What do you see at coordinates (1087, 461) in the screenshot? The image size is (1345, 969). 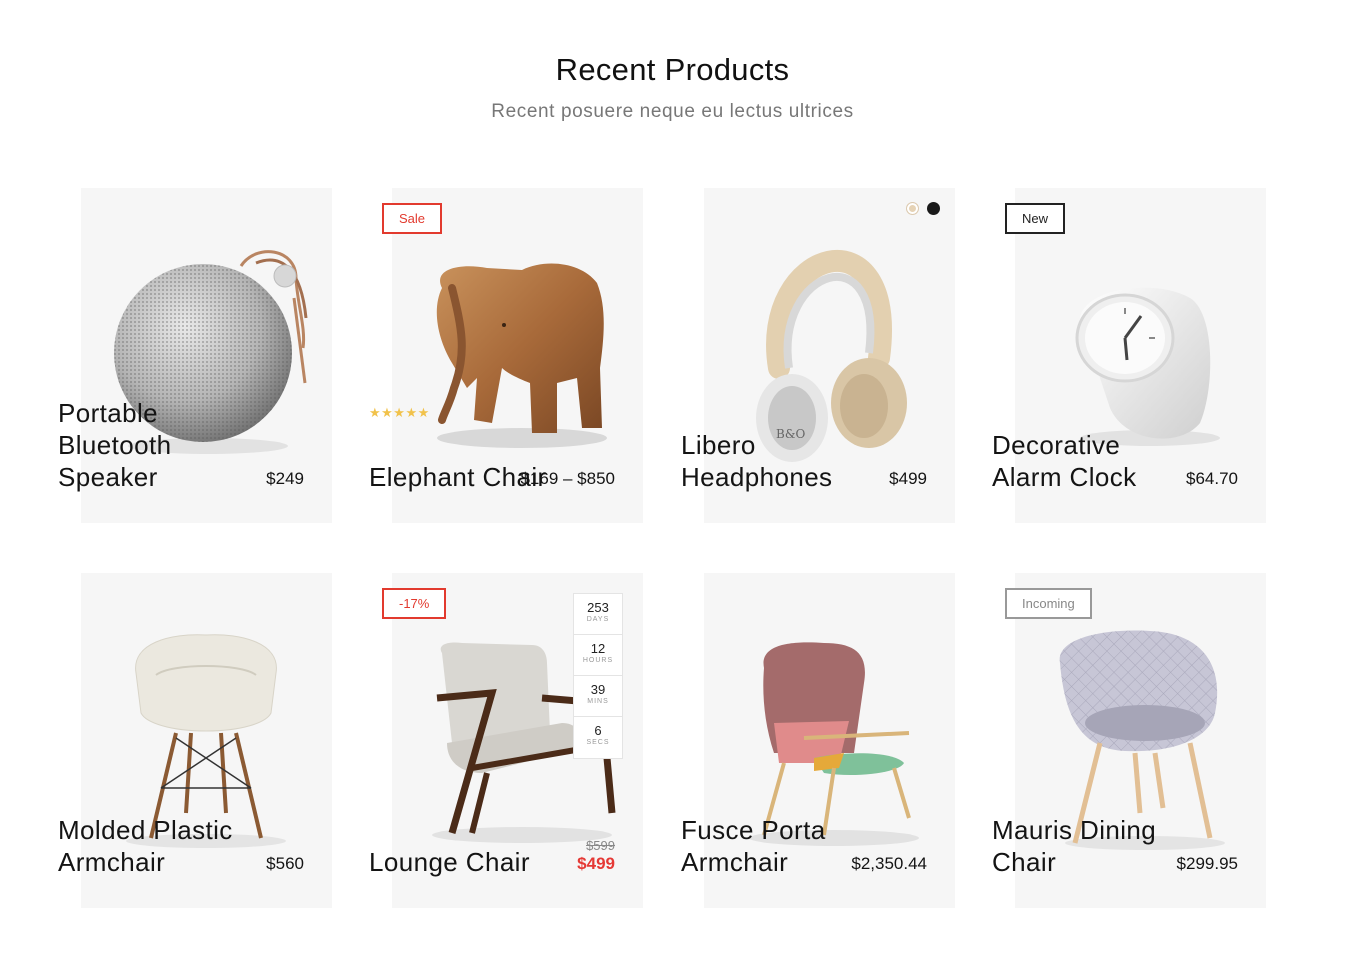 I see `product-name: Decorative Alarm Clock` at bounding box center [1087, 461].